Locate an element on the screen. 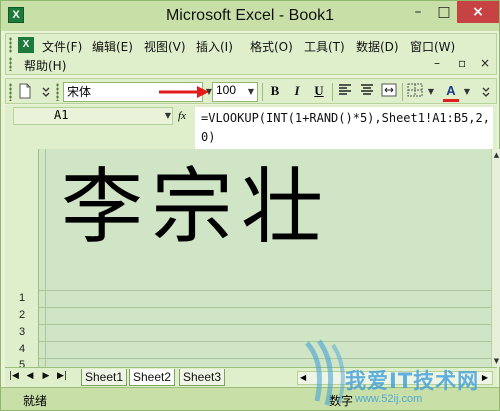 The width and height of the screenshot is (500, 411). sheet-tab-2: Sheet2 is located at coordinates (152, 377).